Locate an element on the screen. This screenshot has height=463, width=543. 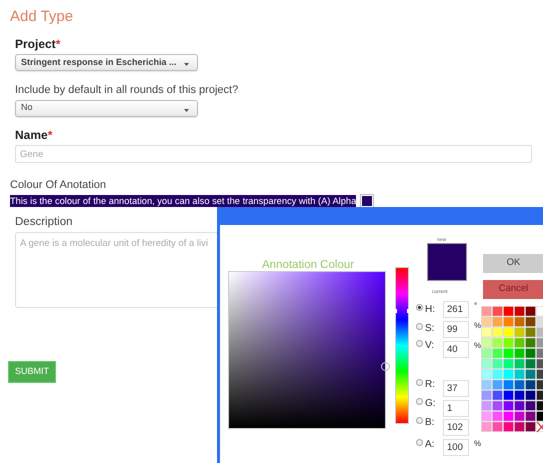
unit-label: ° is located at coordinates (476, 306).